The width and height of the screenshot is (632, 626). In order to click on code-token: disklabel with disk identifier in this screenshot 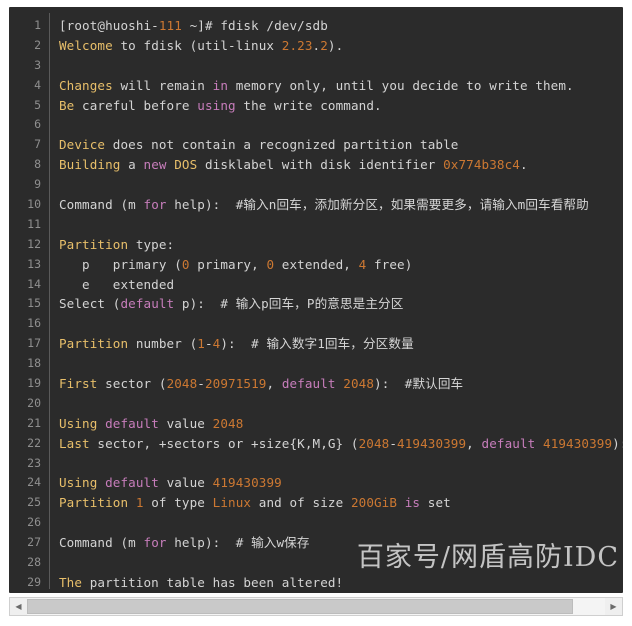, I will do `click(320, 165)`.